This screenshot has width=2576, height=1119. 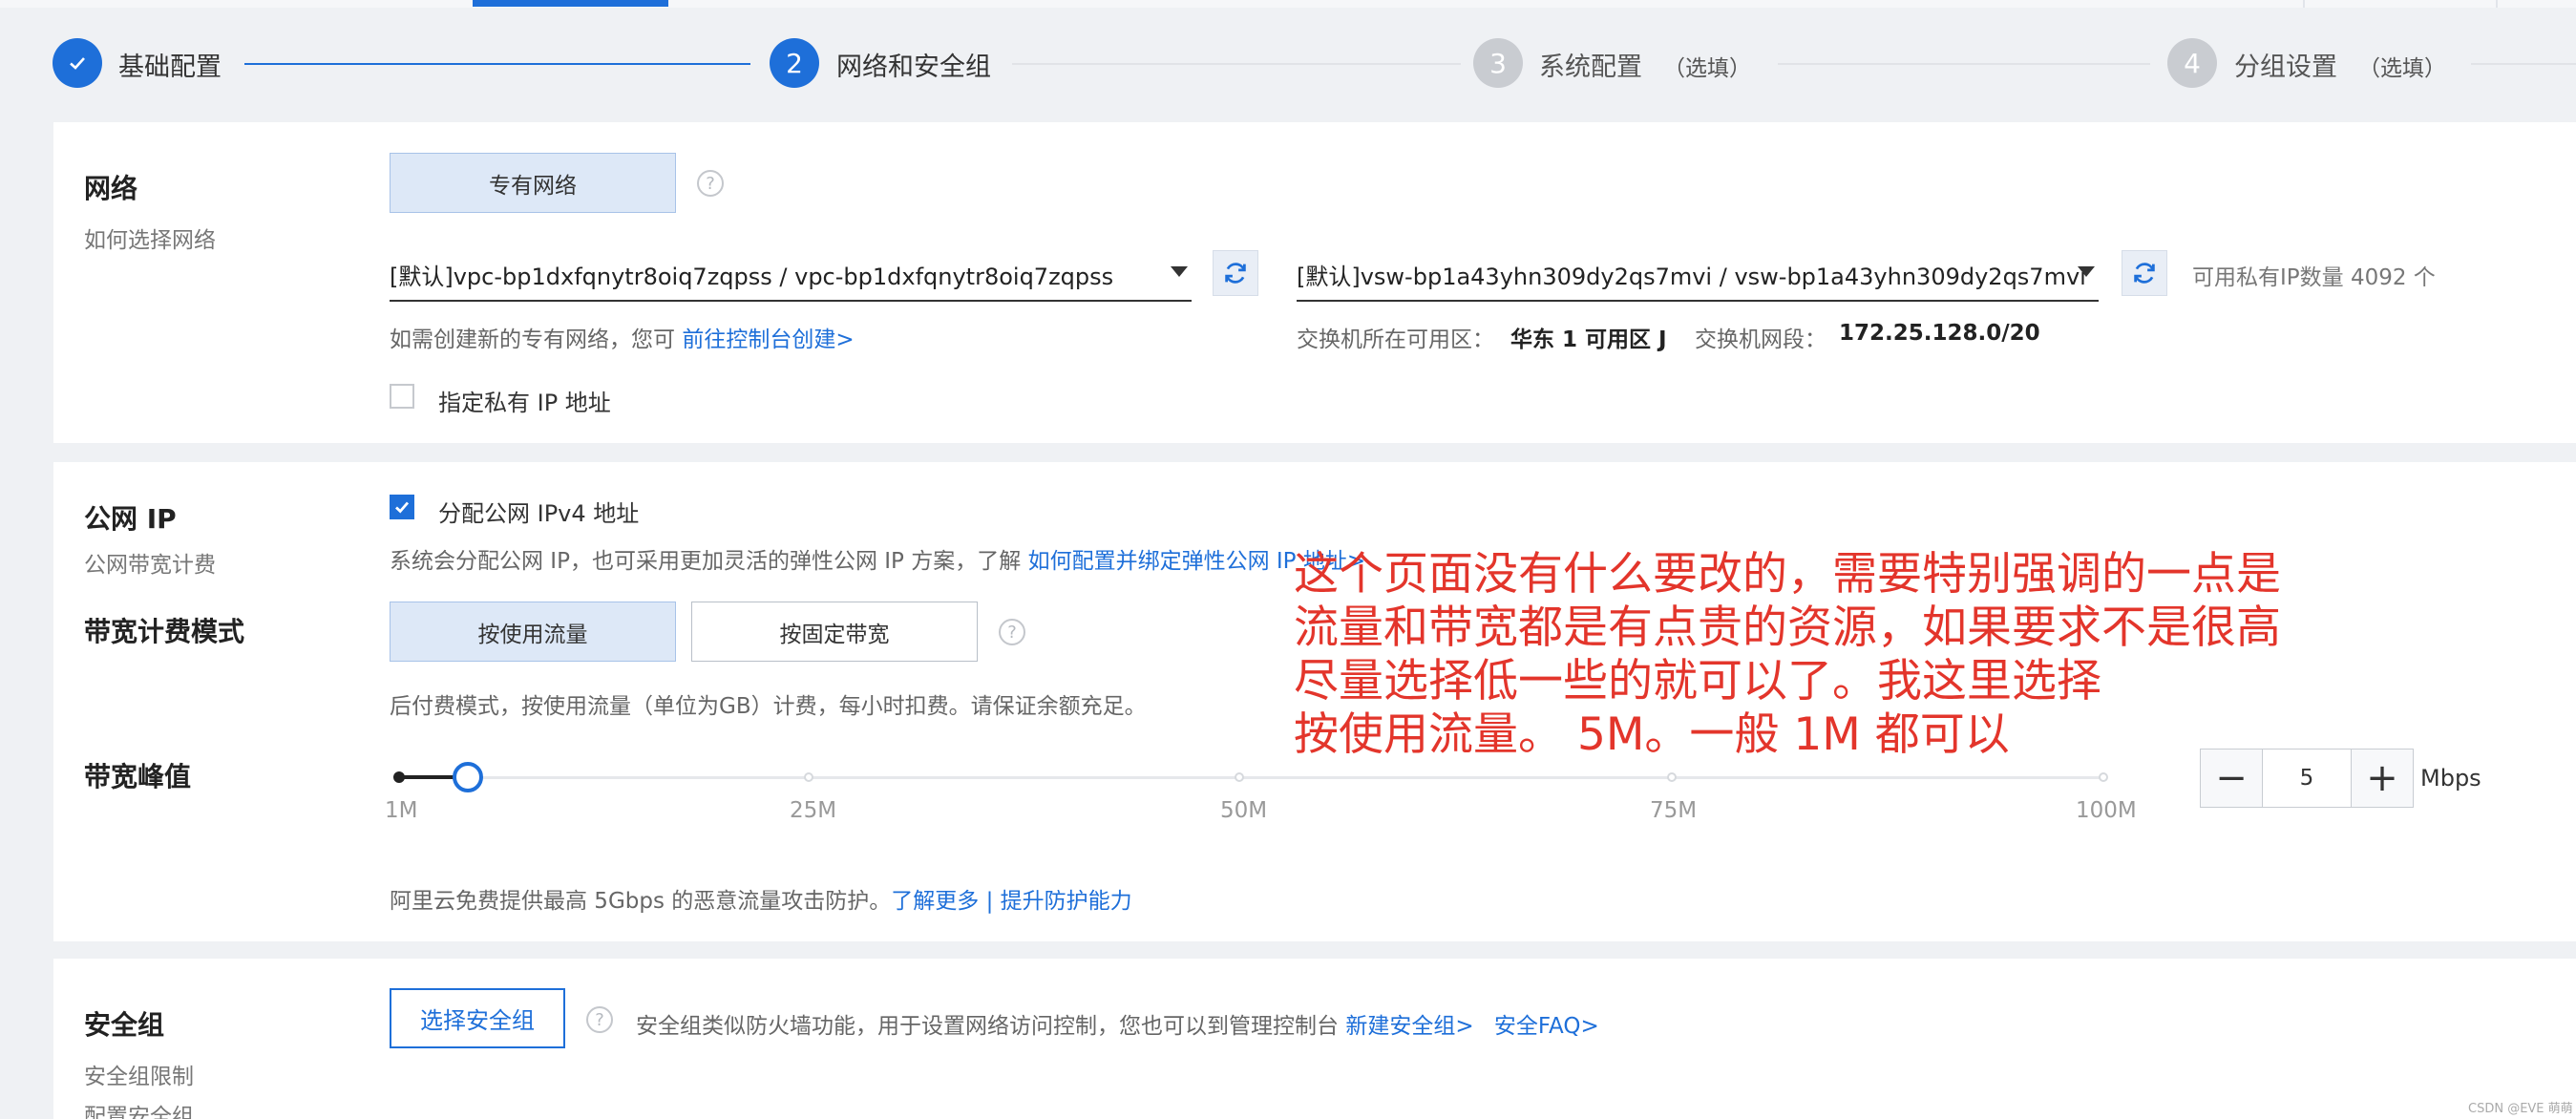 What do you see at coordinates (1588, 340) in the screenshot?
I see `zone-value: 华东 1 可用区 J` at bounding box center [1588, 340].